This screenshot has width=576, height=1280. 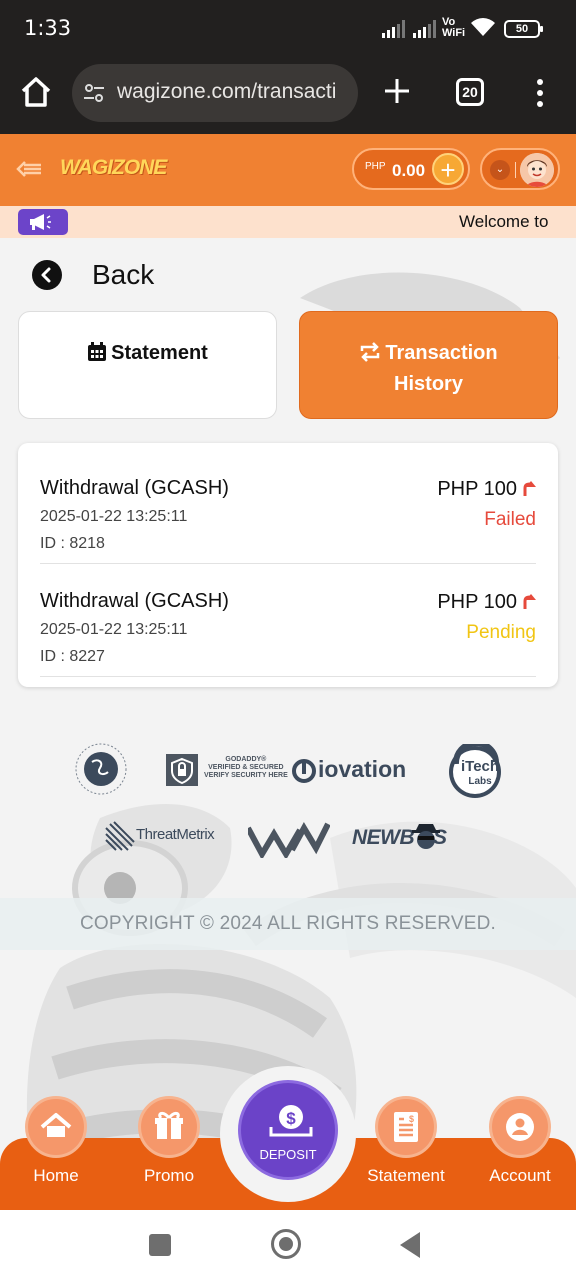 I want to click on itech-labs-logo: iTech Labs, so click(x=480, y=772).